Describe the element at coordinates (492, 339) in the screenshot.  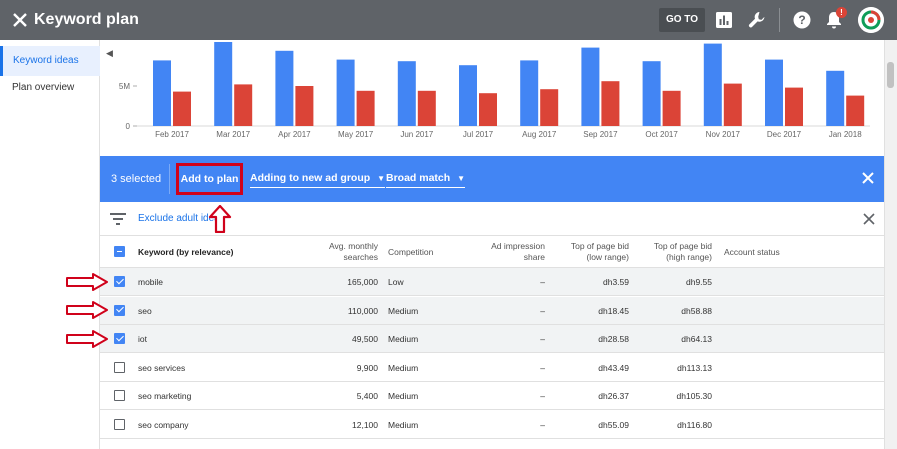
I see `table-row: iot 49,500 Medium – dh28.58 dh64.13` at that location.